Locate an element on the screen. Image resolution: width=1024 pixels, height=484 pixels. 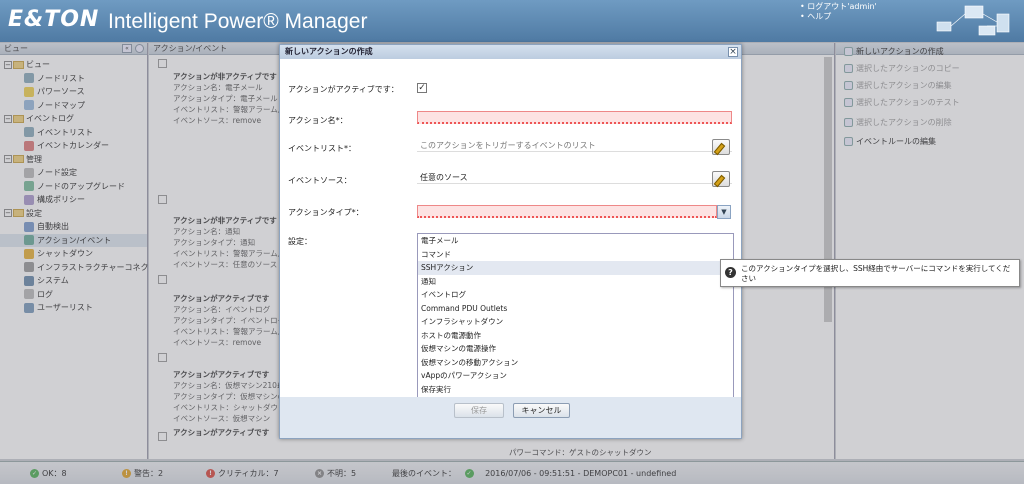
action-type-option: Command PDU Outlets is located at coordinates (575, 309).